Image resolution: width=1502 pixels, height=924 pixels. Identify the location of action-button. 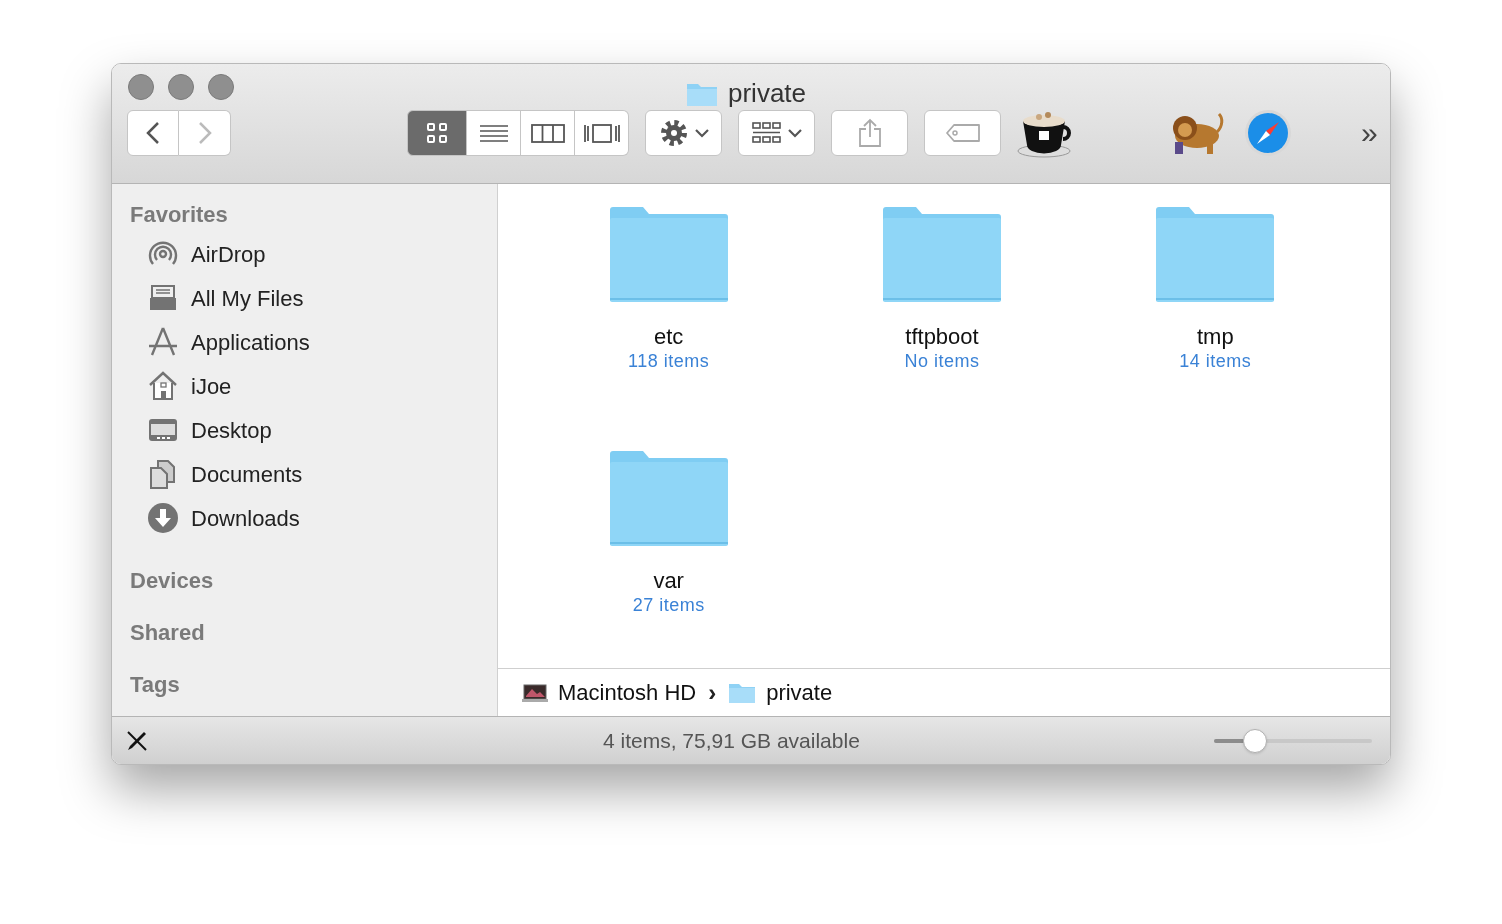
(683, 133).